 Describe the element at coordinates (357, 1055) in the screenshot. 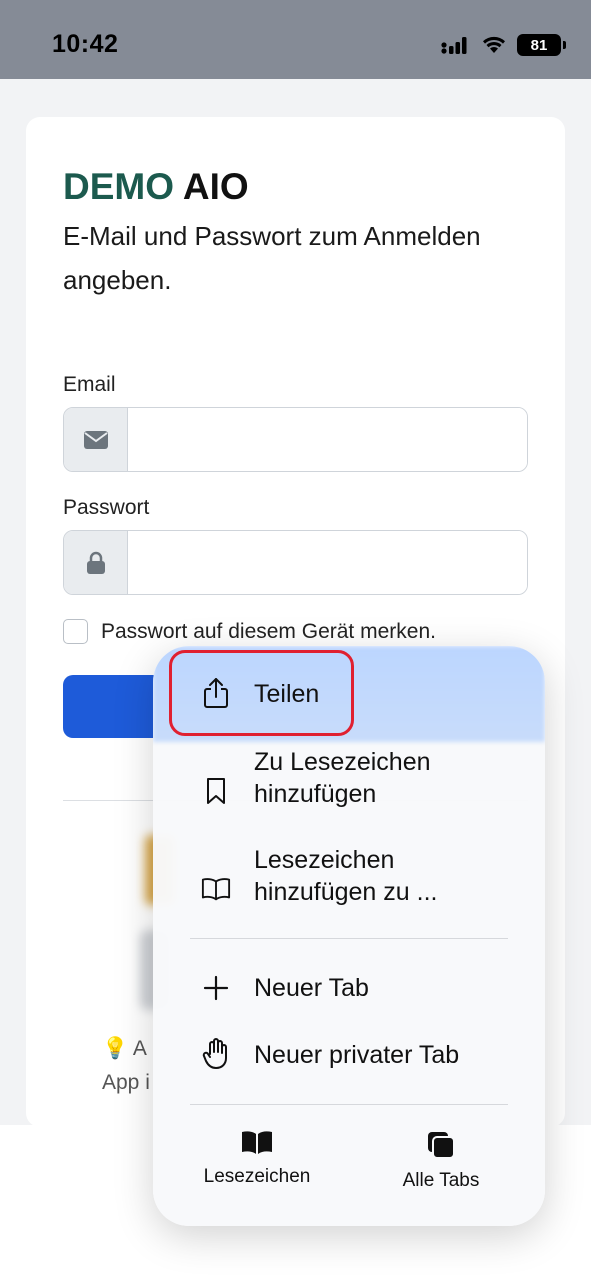

I see `menu-item-new-private-tab-label: Neuer privater Tab` at that location.